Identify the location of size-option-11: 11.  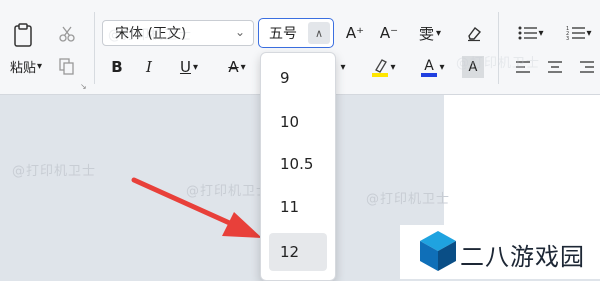
(298, 207).